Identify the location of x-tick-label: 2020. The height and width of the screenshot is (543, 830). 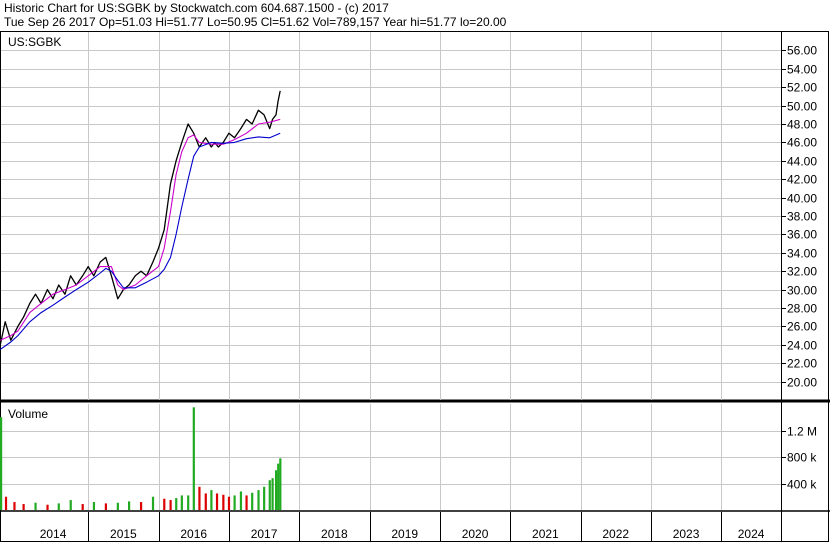
(475, 534).